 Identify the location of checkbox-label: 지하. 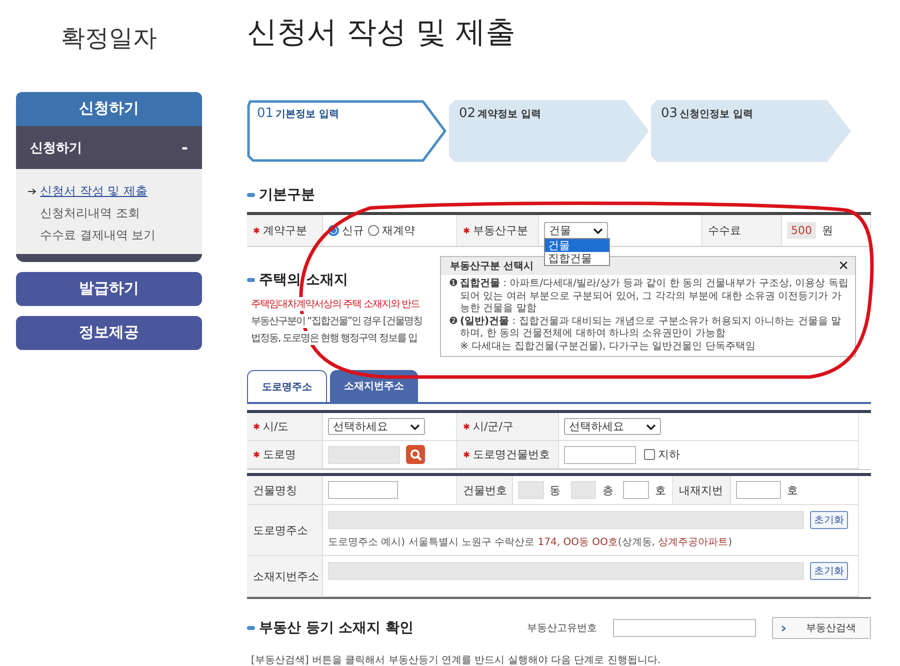
(669, 454).